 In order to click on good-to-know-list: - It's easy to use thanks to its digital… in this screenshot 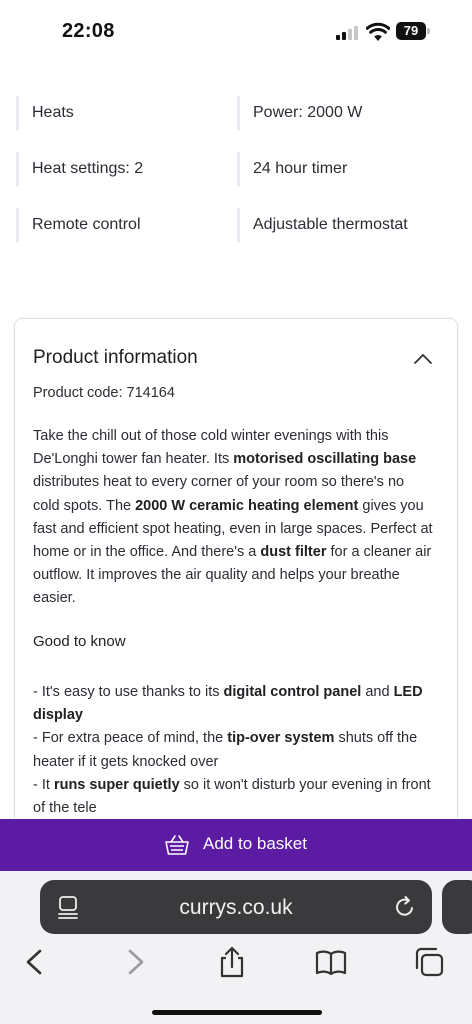, I will do `click(235, 750)`.